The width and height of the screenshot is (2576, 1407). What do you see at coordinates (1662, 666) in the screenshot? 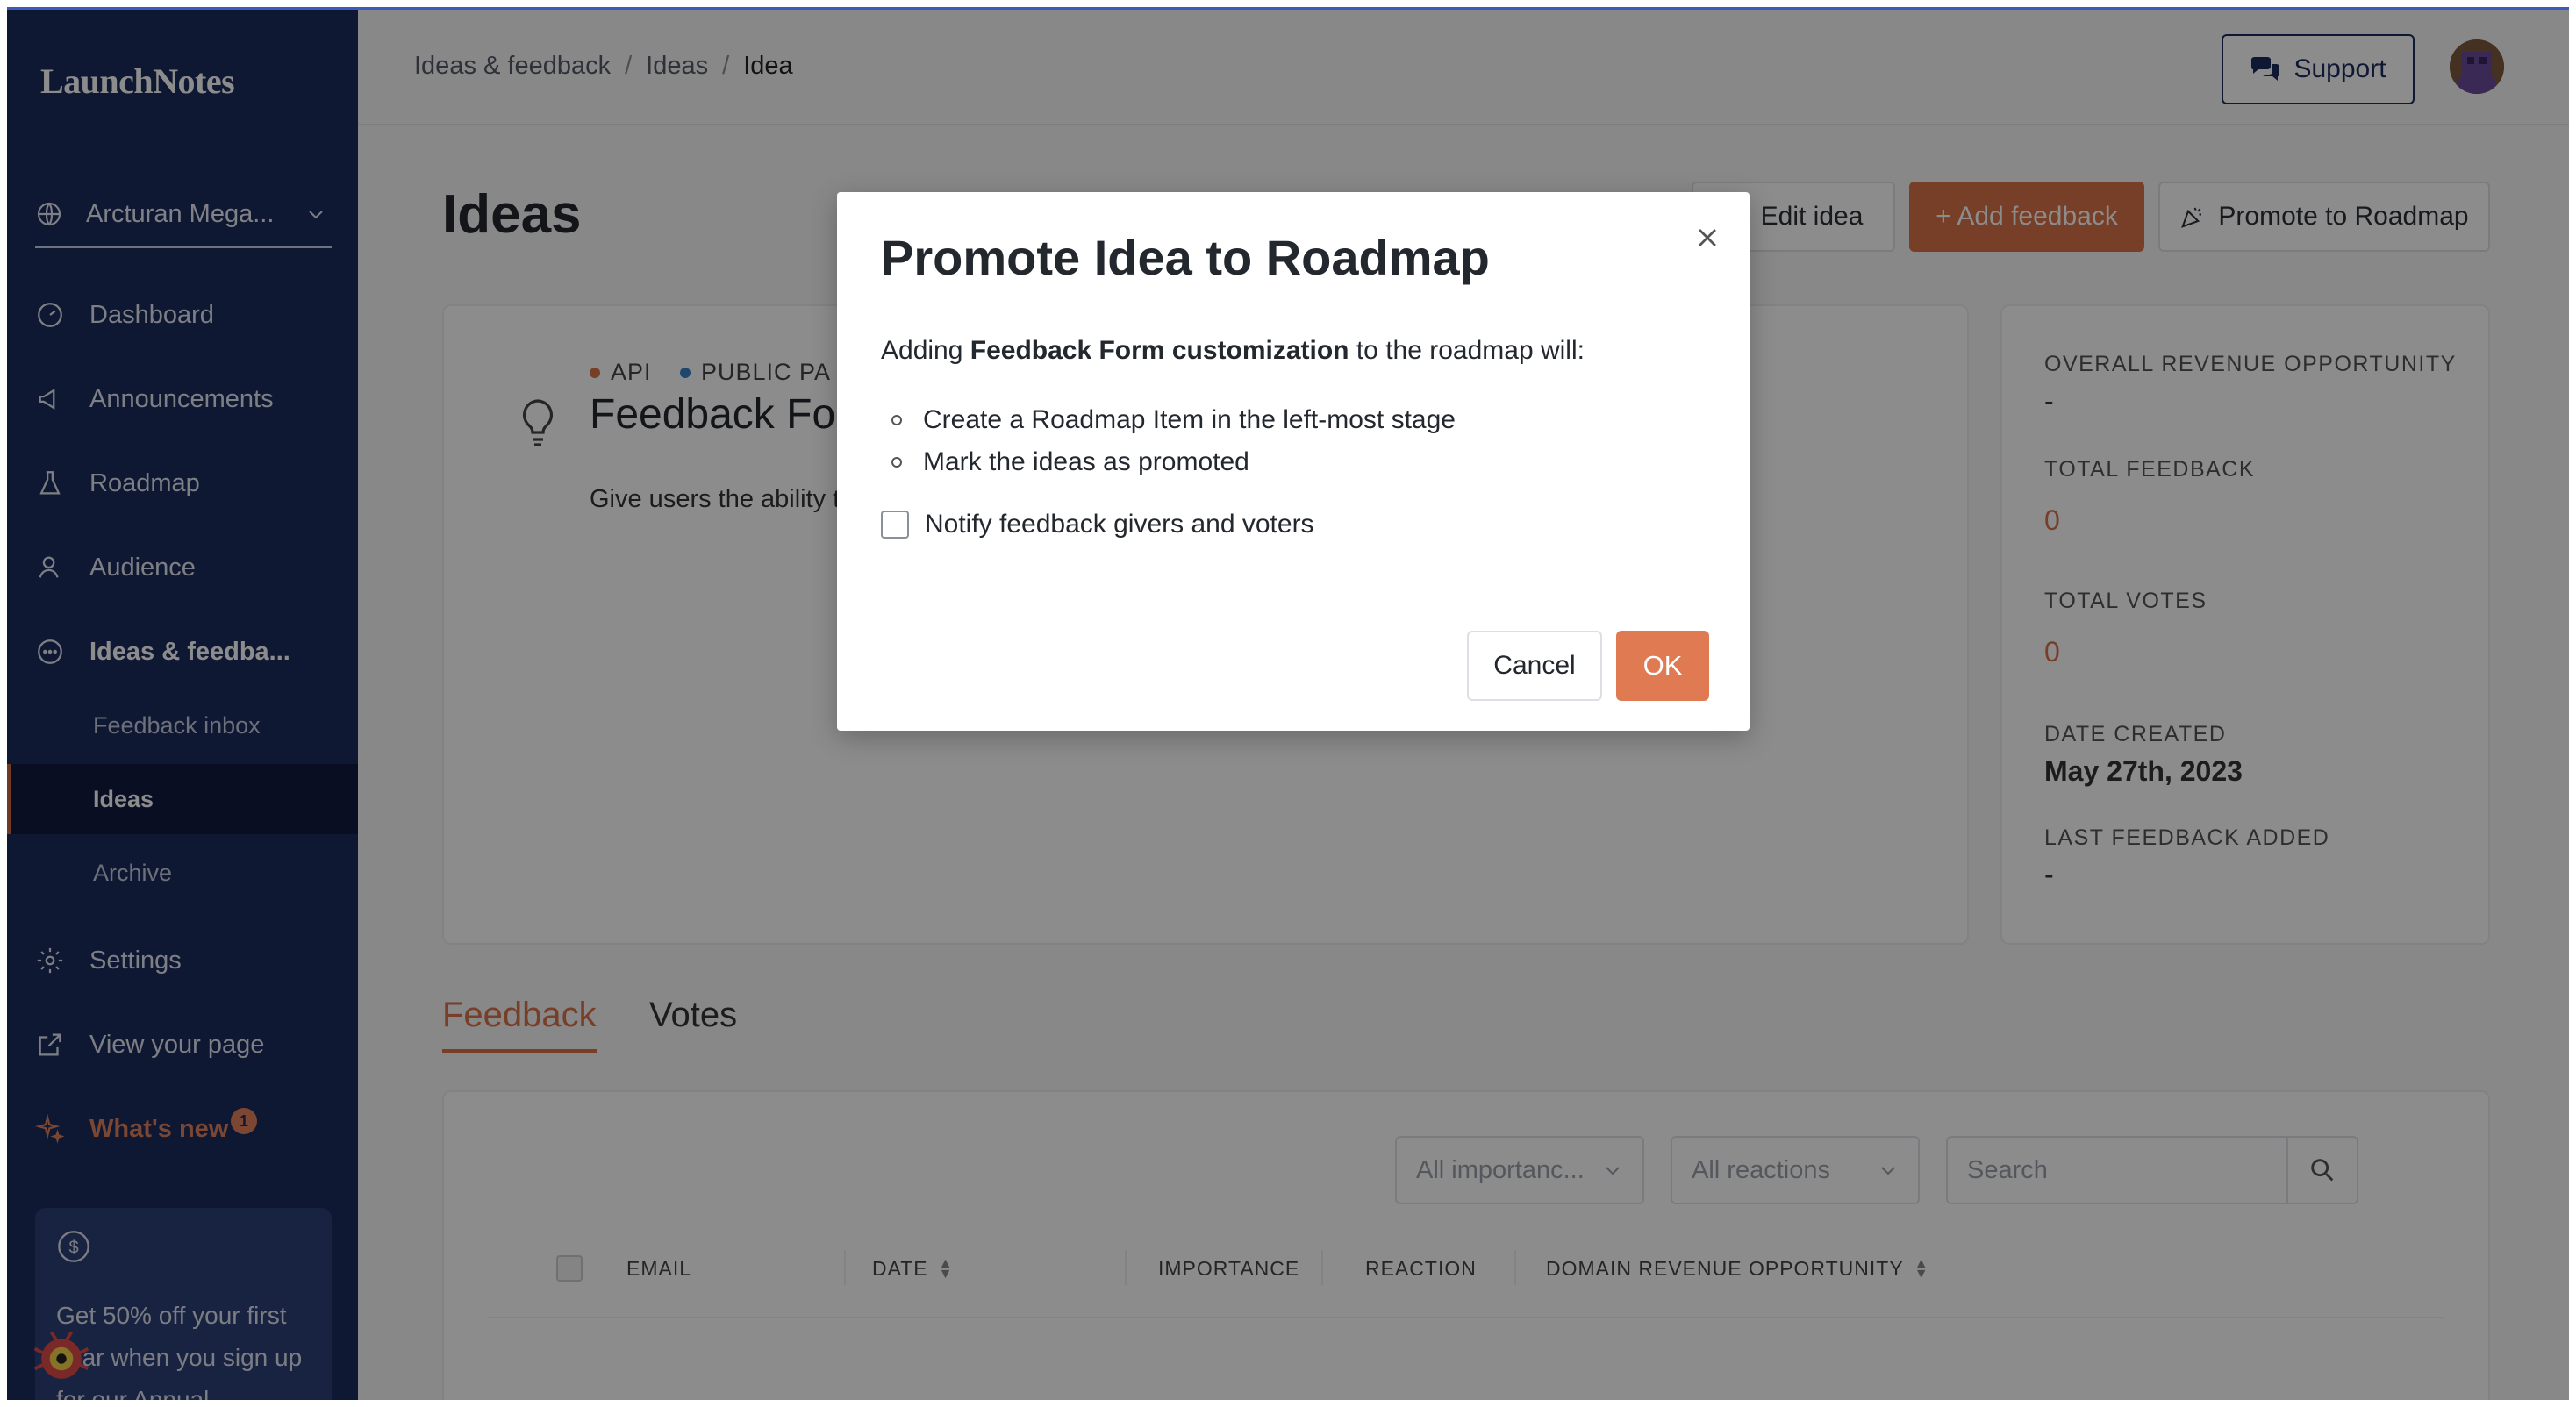
I see `ok-button: OK` at bounding box center [1662, 666].